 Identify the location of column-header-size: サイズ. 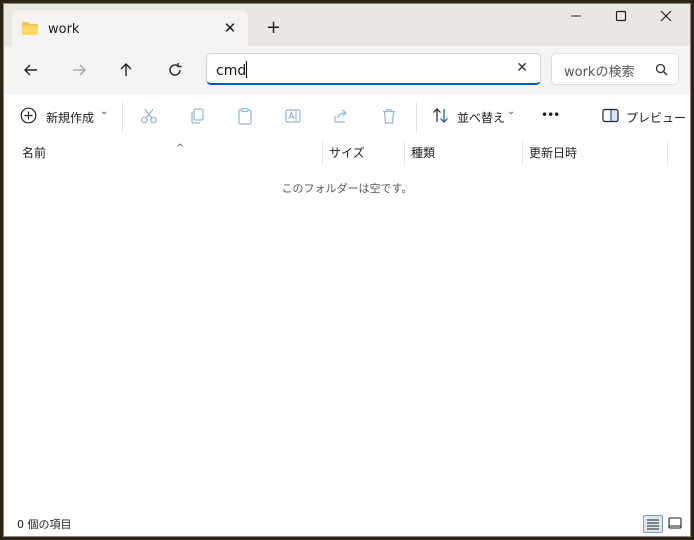
(364, 153).